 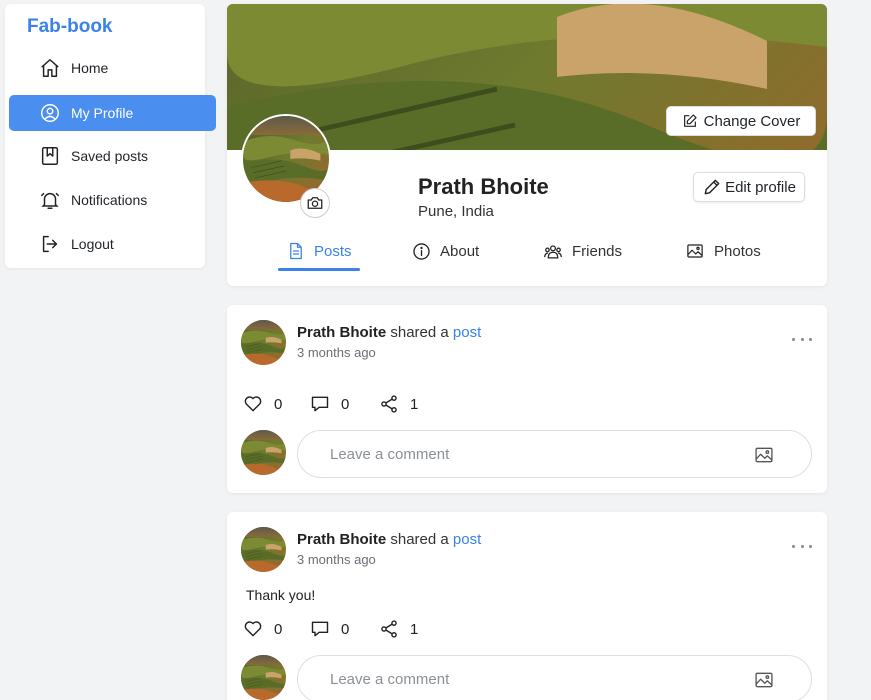 I want to click on sidebar-item-label: Notifications, so click(x=109, y=200).